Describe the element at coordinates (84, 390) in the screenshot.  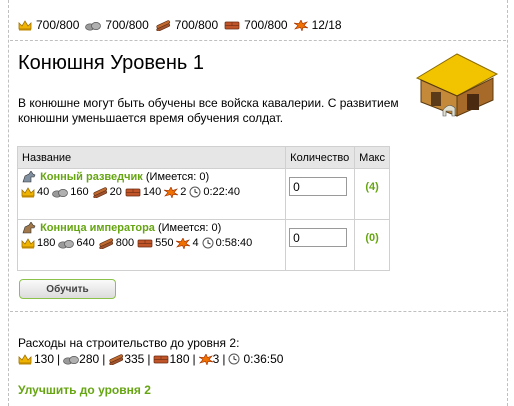
I see `upgrade-link: Улучшить до уровня 2` at that location.